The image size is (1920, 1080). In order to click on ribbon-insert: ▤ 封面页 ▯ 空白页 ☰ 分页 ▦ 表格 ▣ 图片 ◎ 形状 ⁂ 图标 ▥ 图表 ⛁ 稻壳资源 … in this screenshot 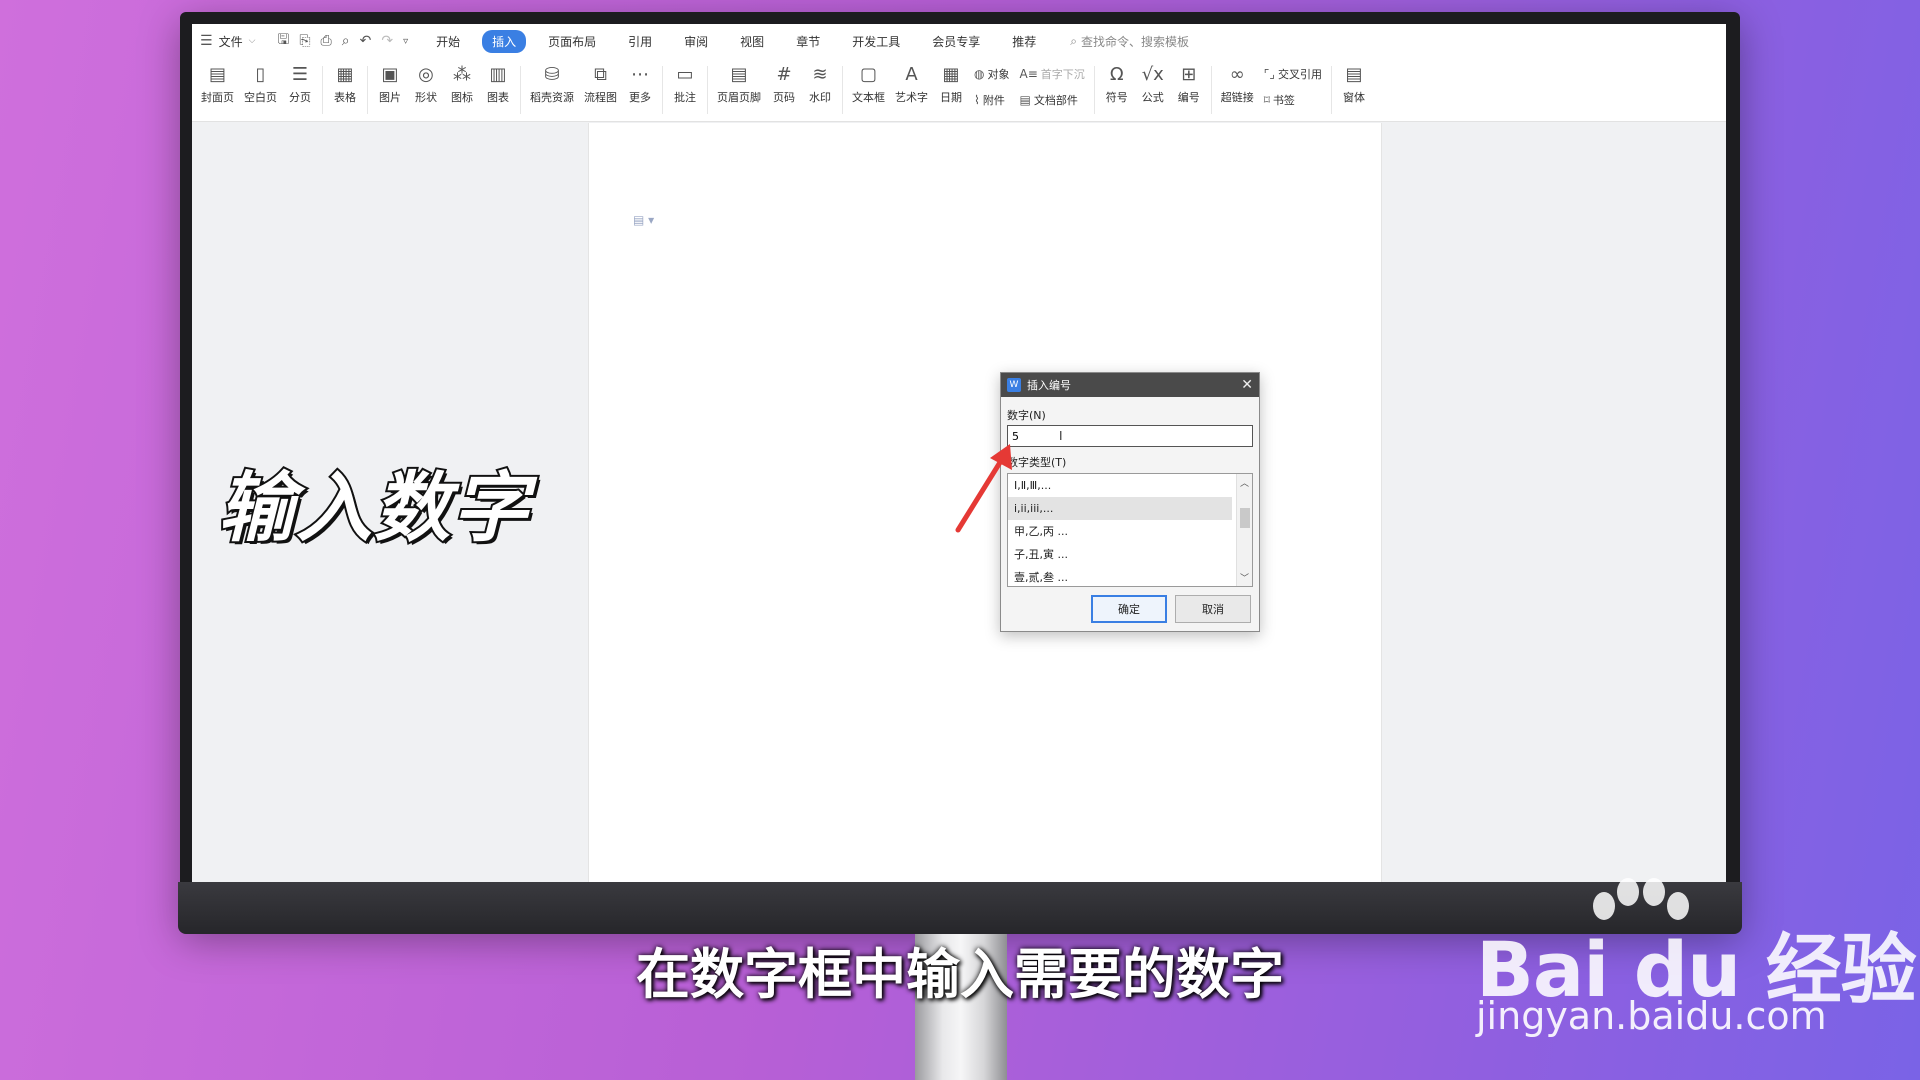, I will do `click(959, 90)`.